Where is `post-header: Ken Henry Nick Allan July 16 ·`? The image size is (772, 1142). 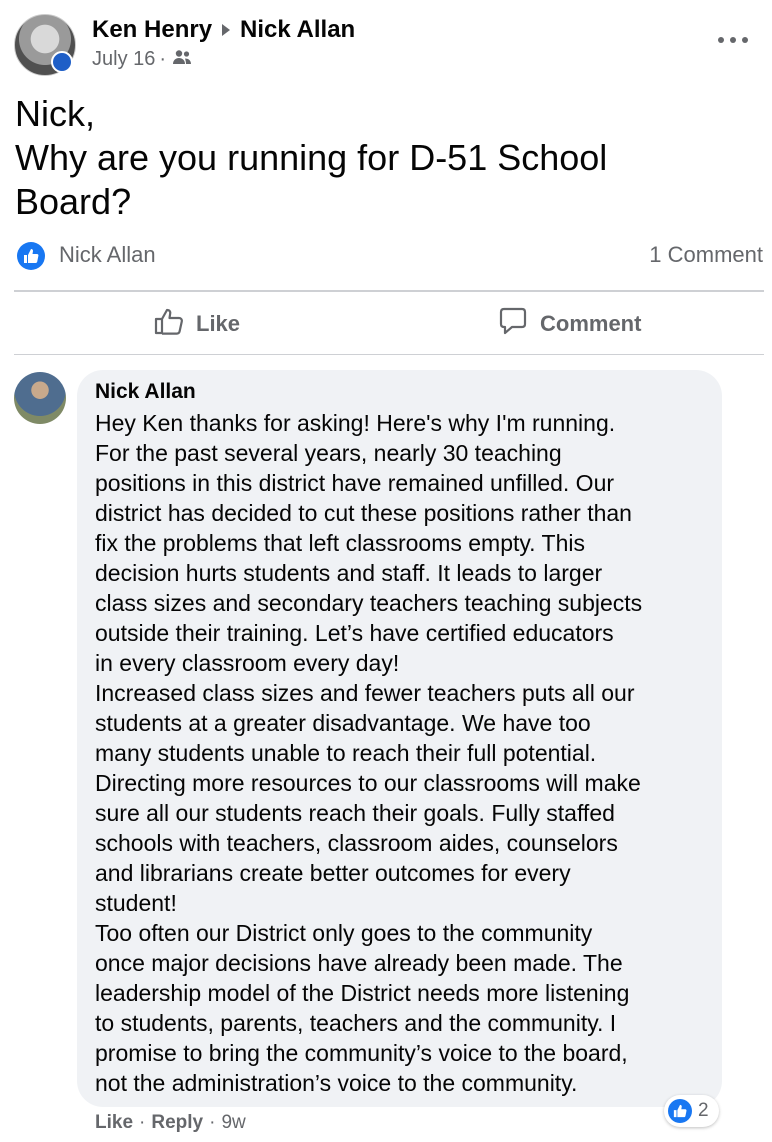
post-header: Ken Henry Nick Allan July 16 · is located at coordinates (386, 45).